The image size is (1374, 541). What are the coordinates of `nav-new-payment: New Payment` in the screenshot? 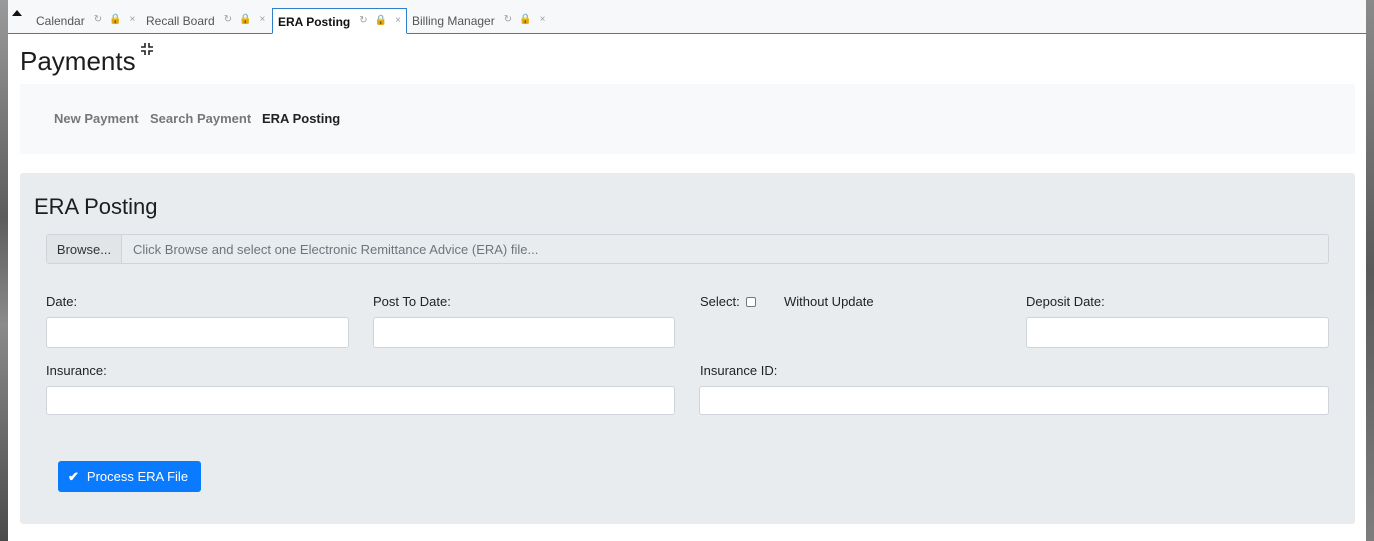 It's located at (96, 118).